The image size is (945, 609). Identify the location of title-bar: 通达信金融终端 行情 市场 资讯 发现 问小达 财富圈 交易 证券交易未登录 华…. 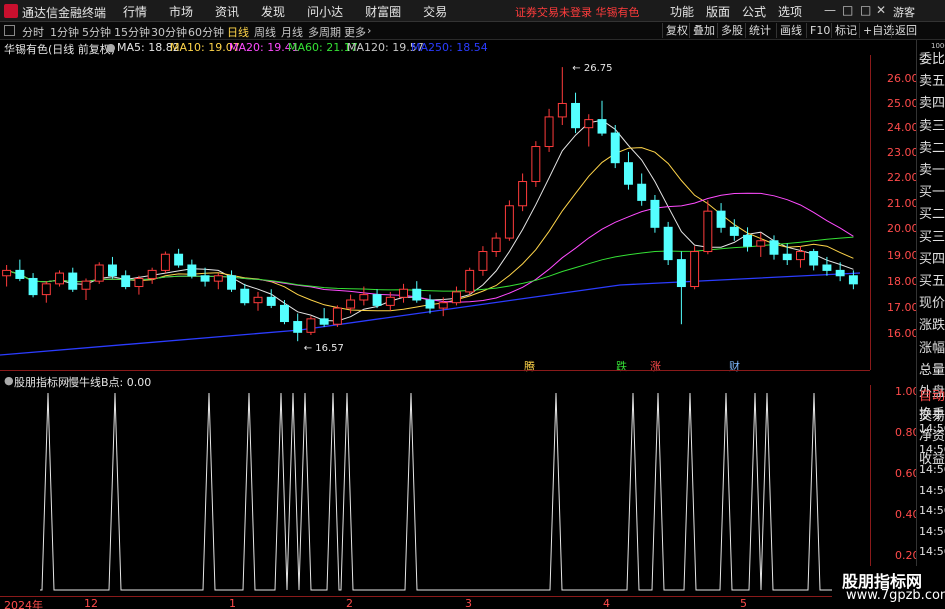
(472, 11).